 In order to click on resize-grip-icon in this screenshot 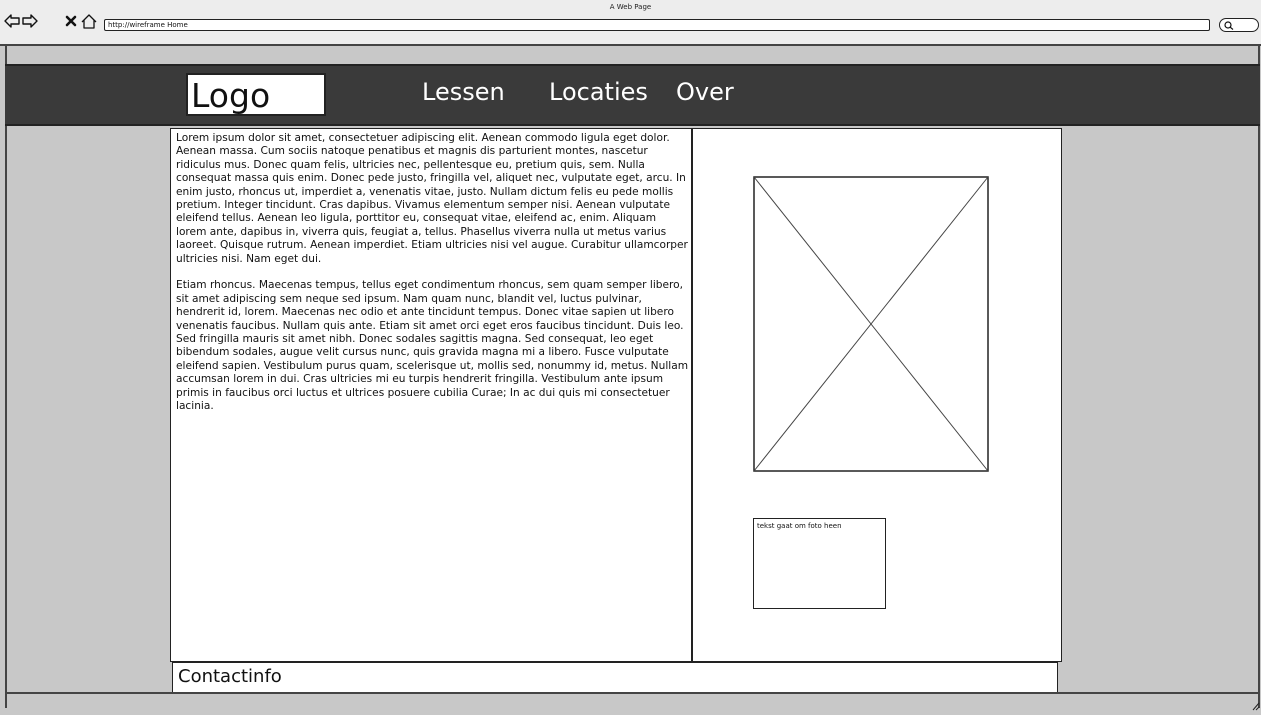, I will do `click(1255, 703)`.